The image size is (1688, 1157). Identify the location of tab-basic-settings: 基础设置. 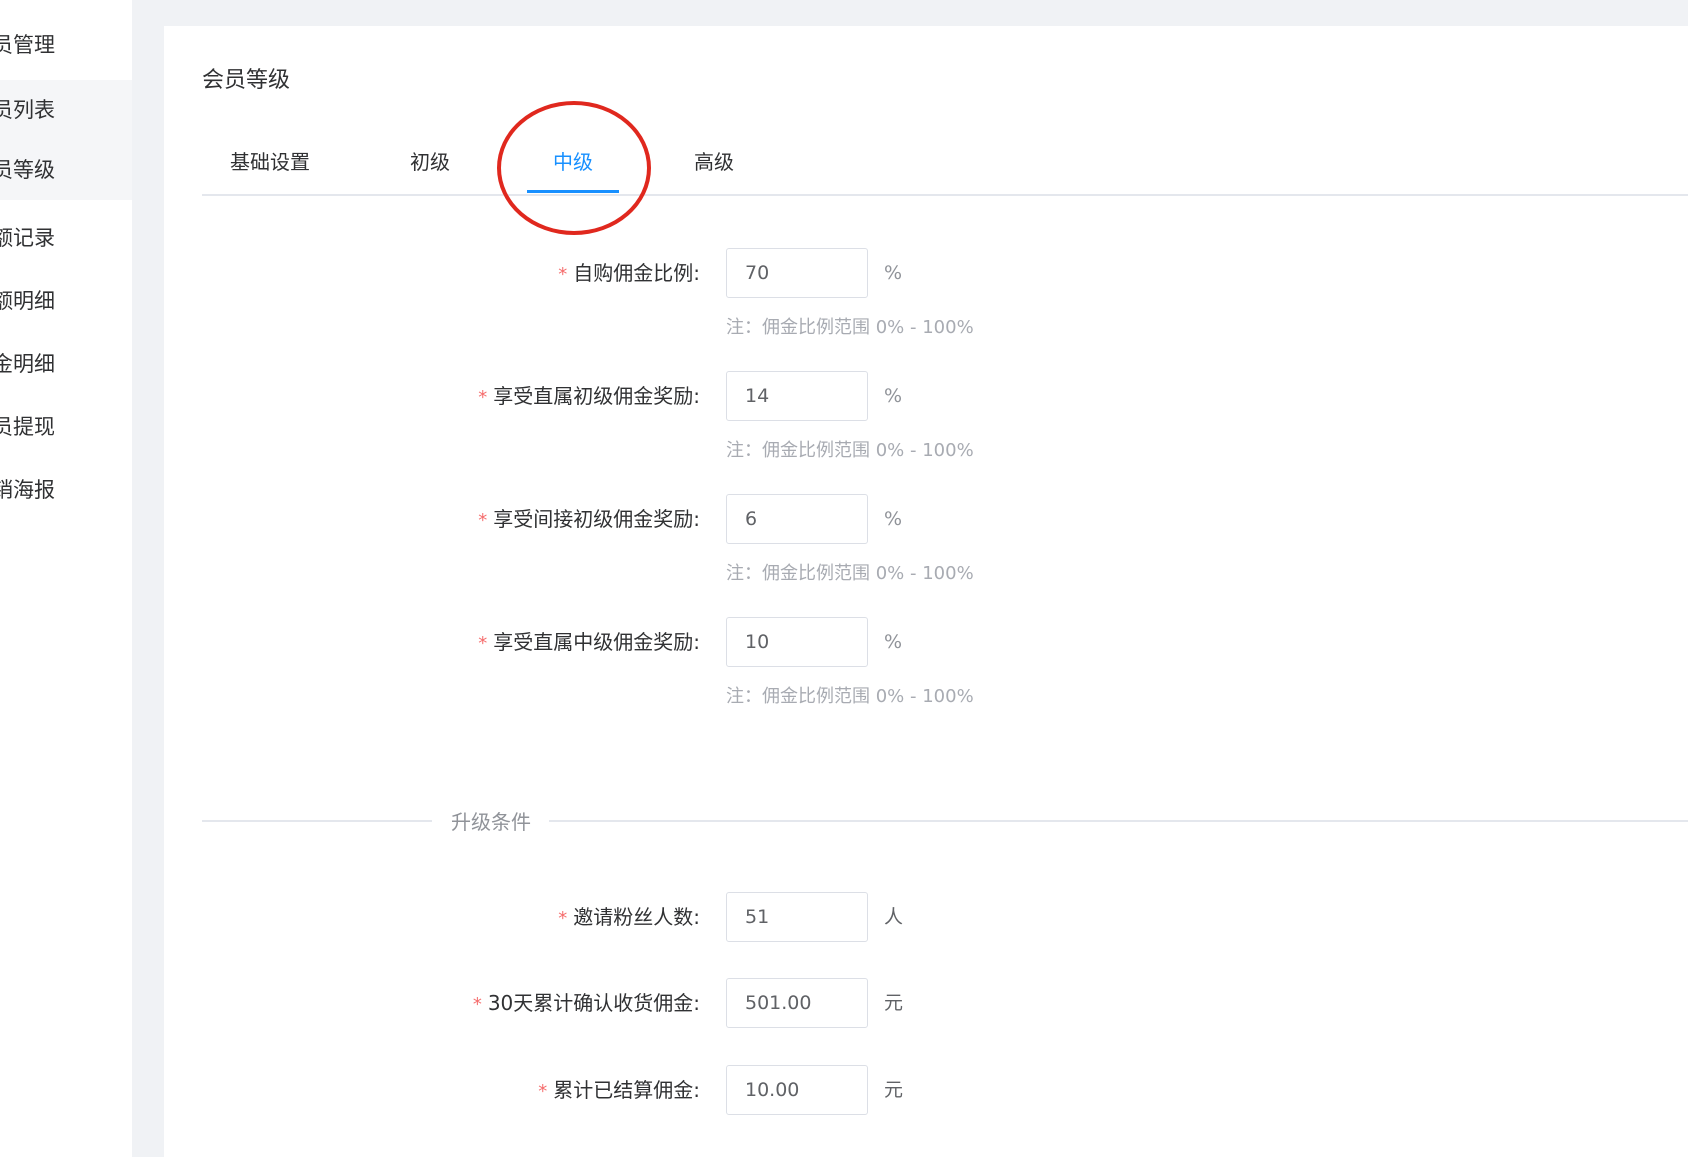
(270, 166).